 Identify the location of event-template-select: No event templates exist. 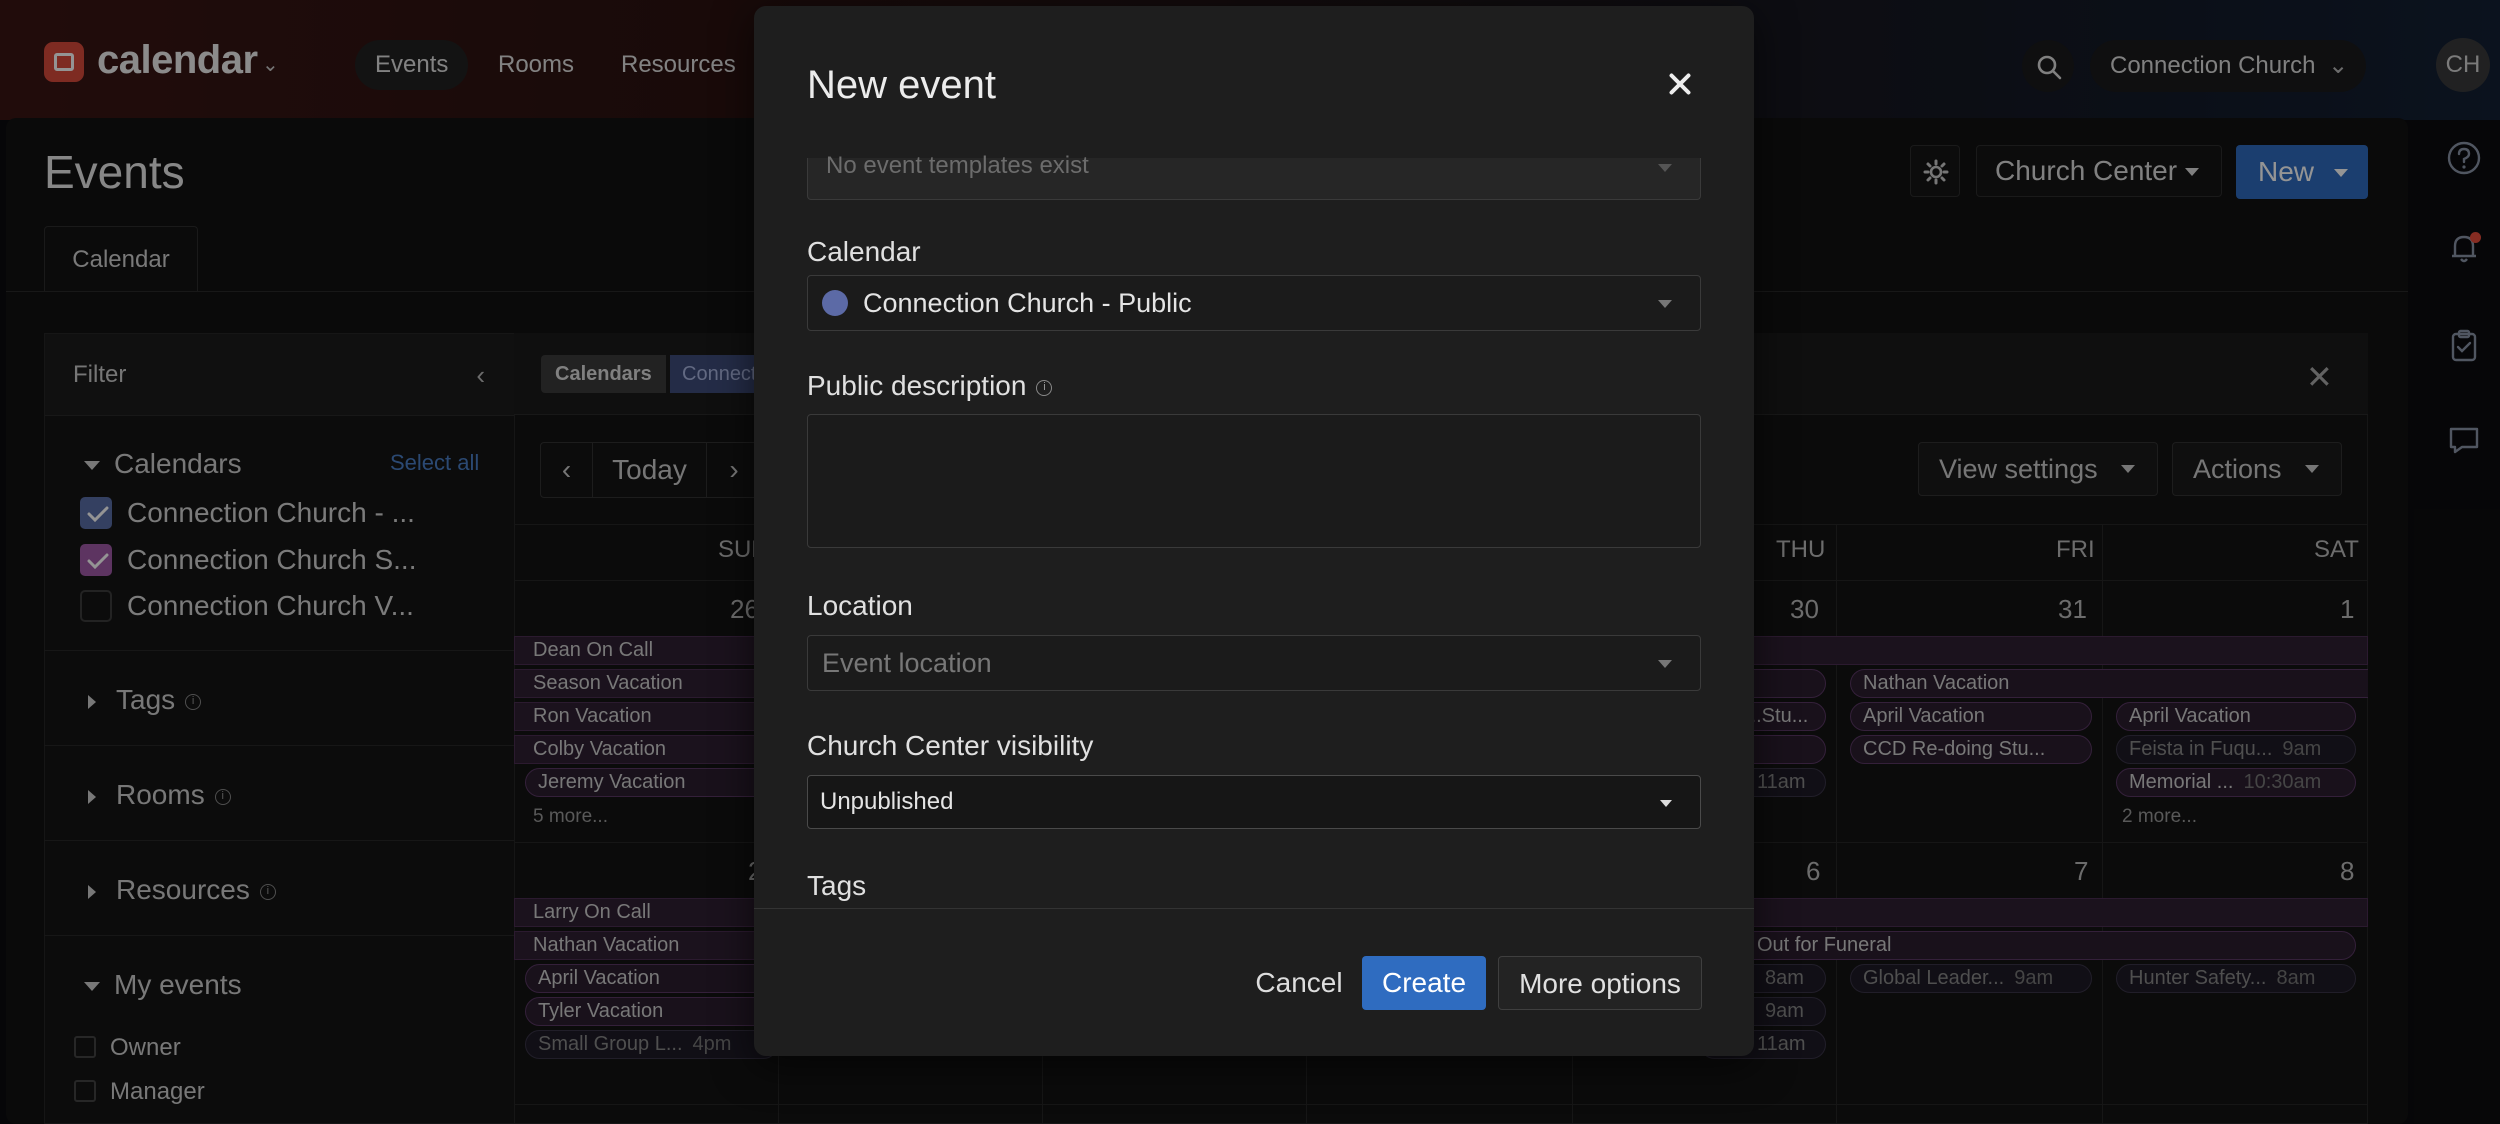
(1254, 176).